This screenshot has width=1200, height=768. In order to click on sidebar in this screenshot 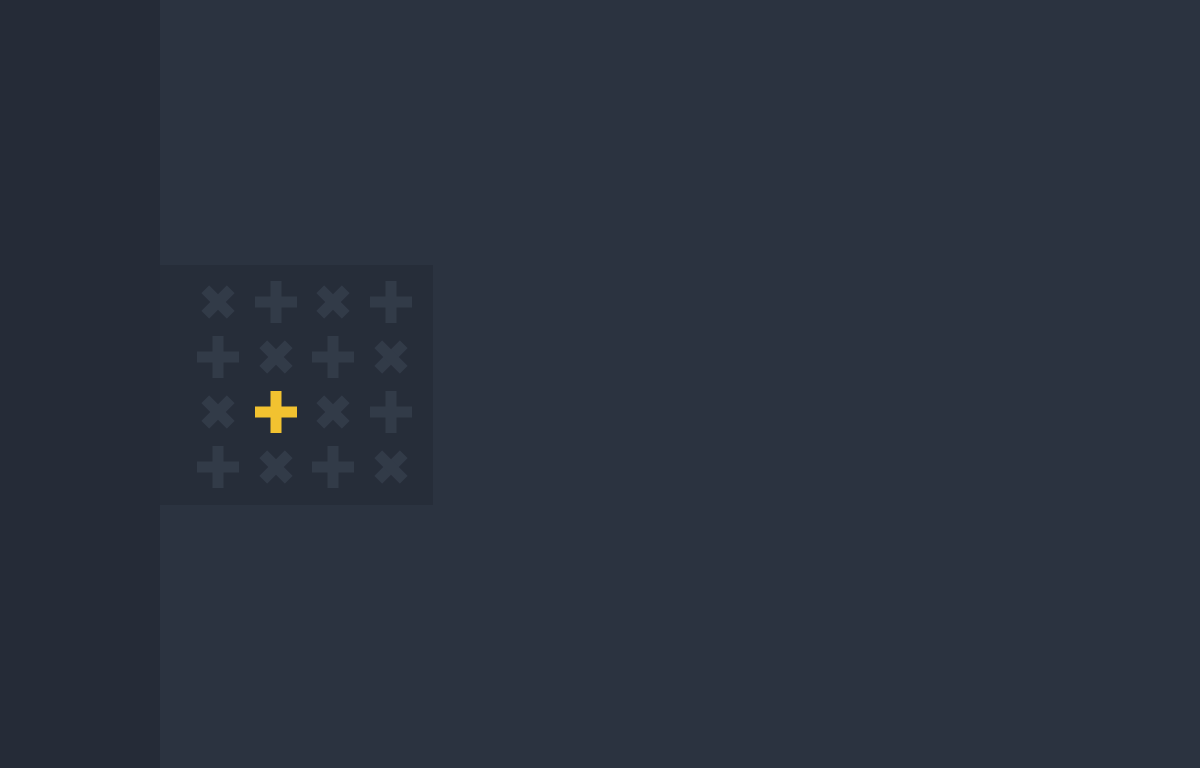, I will do `click(80, 384)`.